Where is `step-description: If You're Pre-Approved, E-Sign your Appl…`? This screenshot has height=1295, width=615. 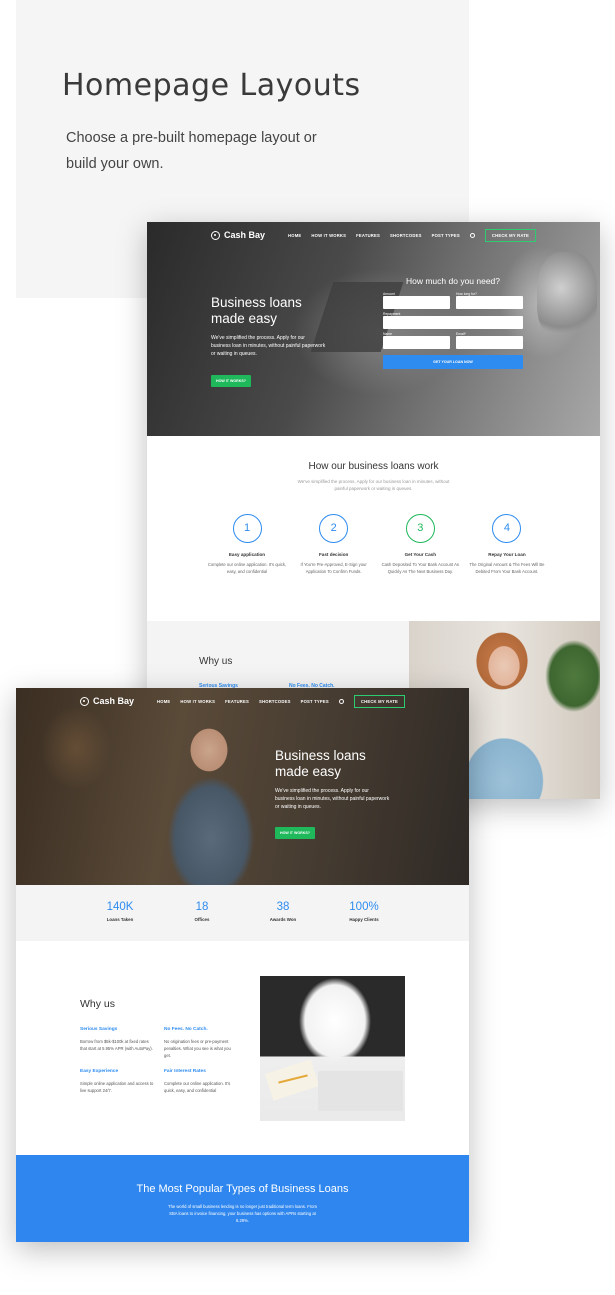
step-description: If You're Pre-Approved, E-Sign your Appl… is located at coordinates (333, 568).